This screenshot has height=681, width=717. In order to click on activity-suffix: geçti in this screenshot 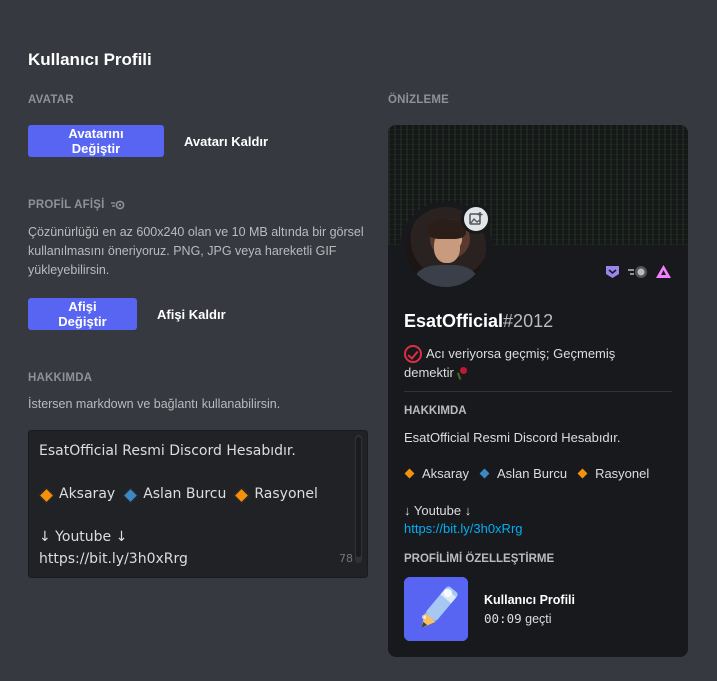, I will do `click(538, 619)`.